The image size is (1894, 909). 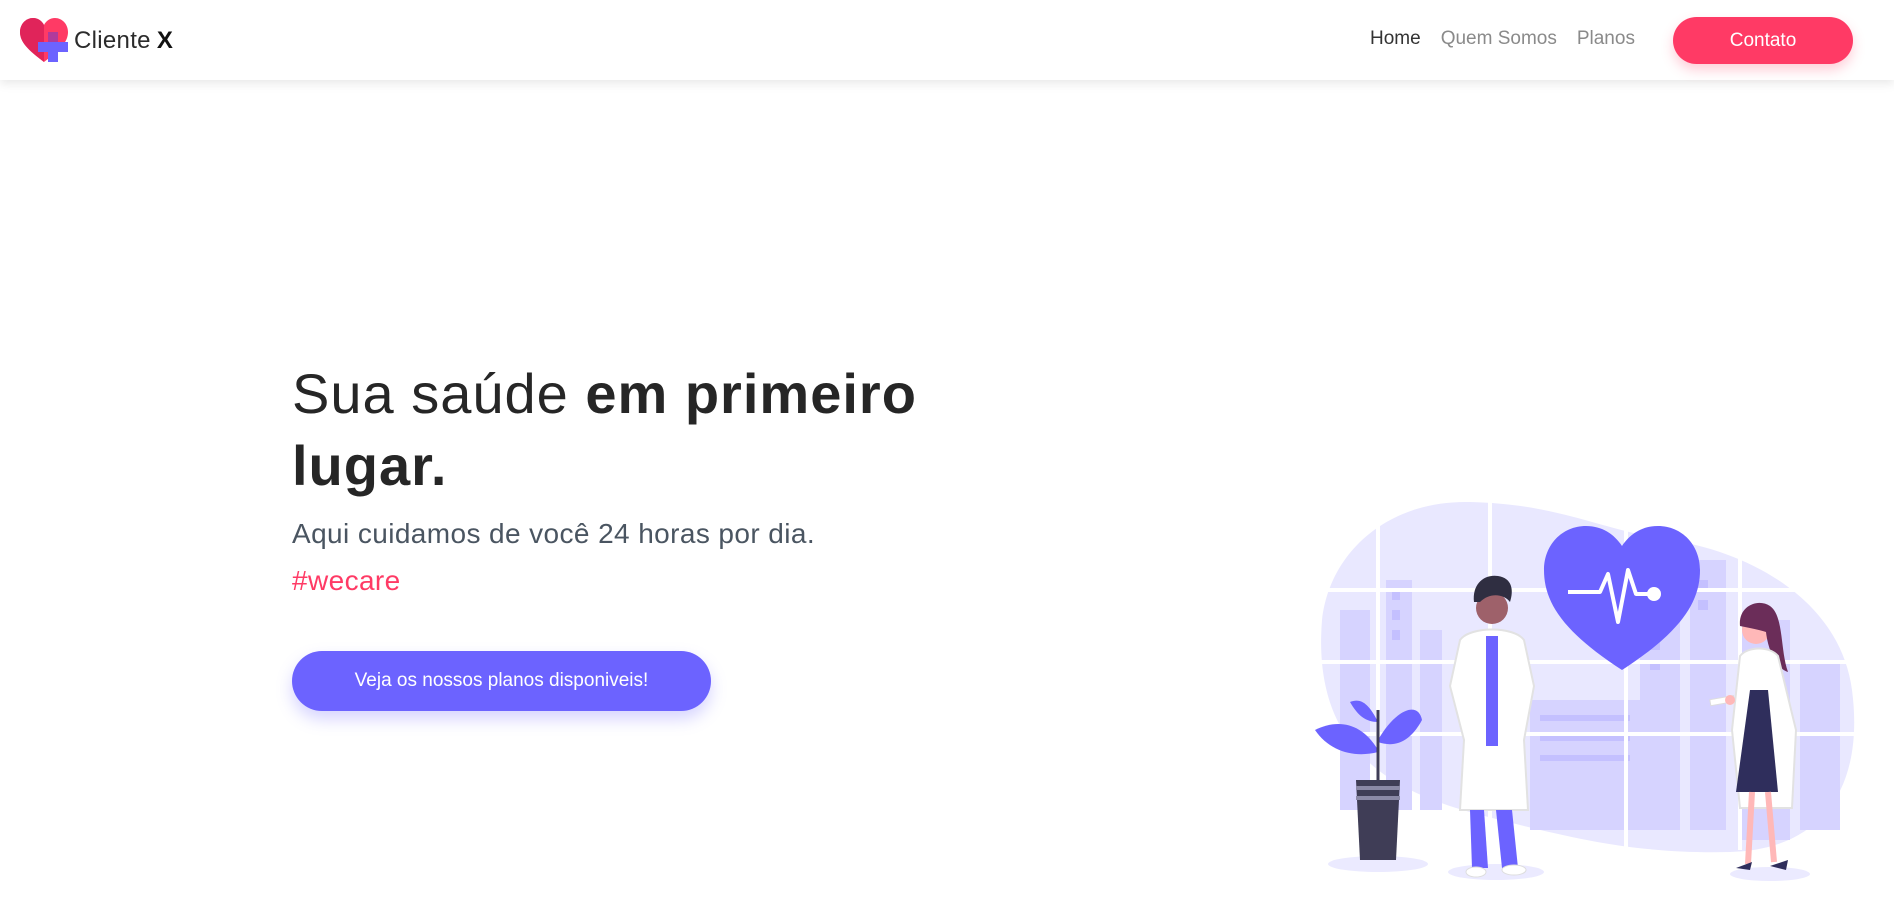 What do you see at coordinates (164, 40) in the screenshot?
I see `brand-name-suffix: X` at bounding box center [164, 40].